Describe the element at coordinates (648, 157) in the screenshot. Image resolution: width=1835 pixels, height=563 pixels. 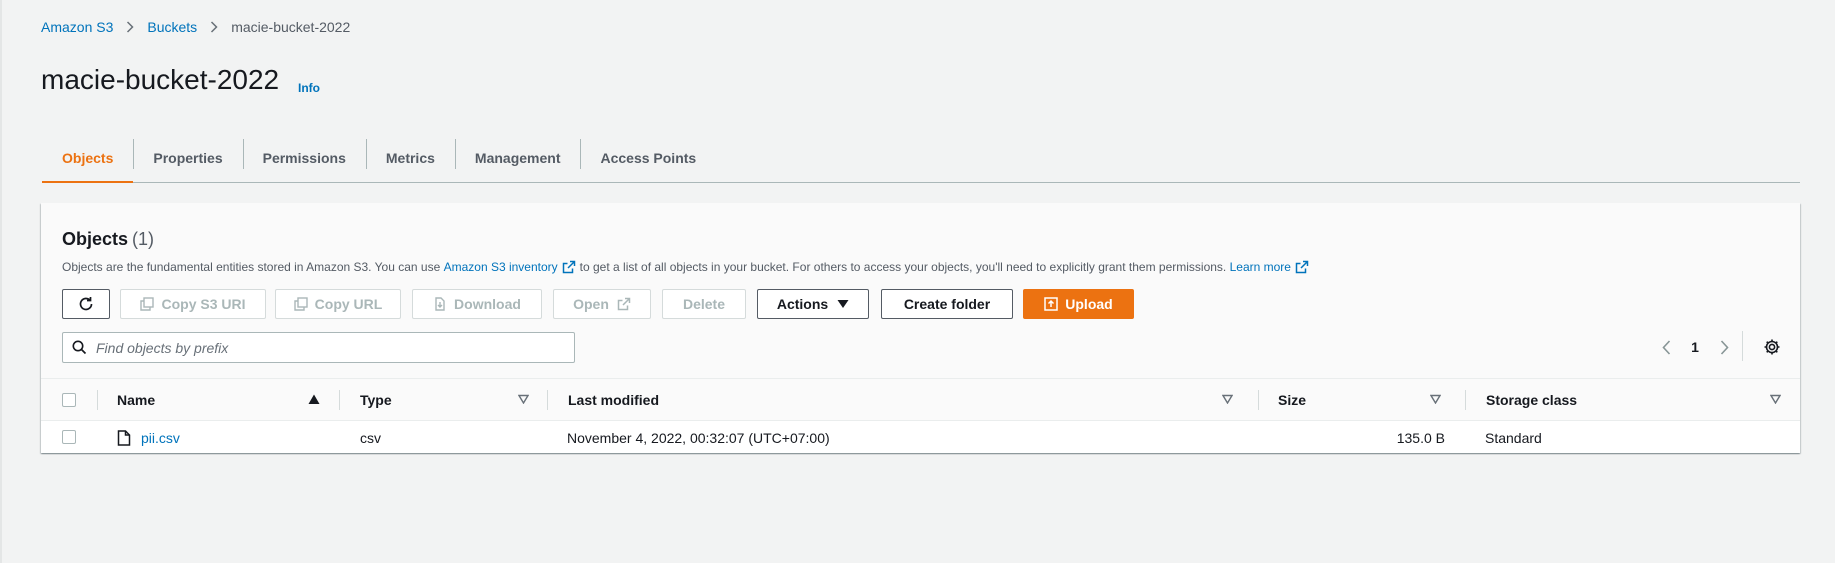
I see `tab-access-points: Access Points` at that location.